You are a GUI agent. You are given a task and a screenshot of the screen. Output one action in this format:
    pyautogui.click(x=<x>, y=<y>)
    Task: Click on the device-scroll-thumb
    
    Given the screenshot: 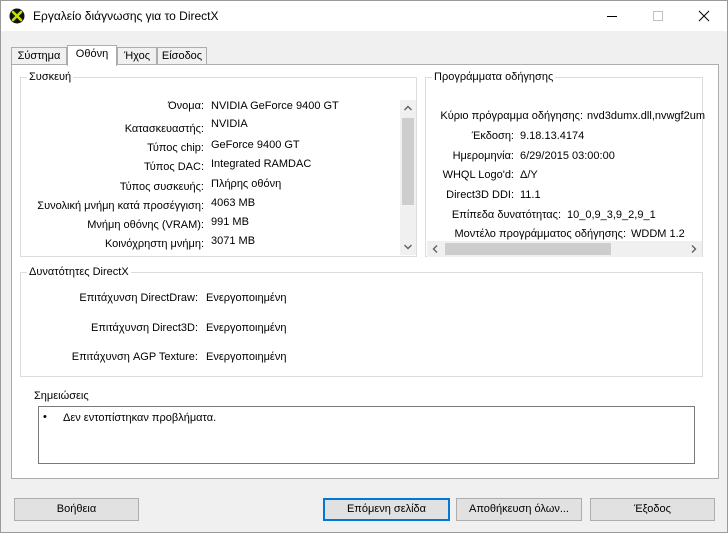 What is the action you would take?
    pyautogui.click(x=408, y=161)
    